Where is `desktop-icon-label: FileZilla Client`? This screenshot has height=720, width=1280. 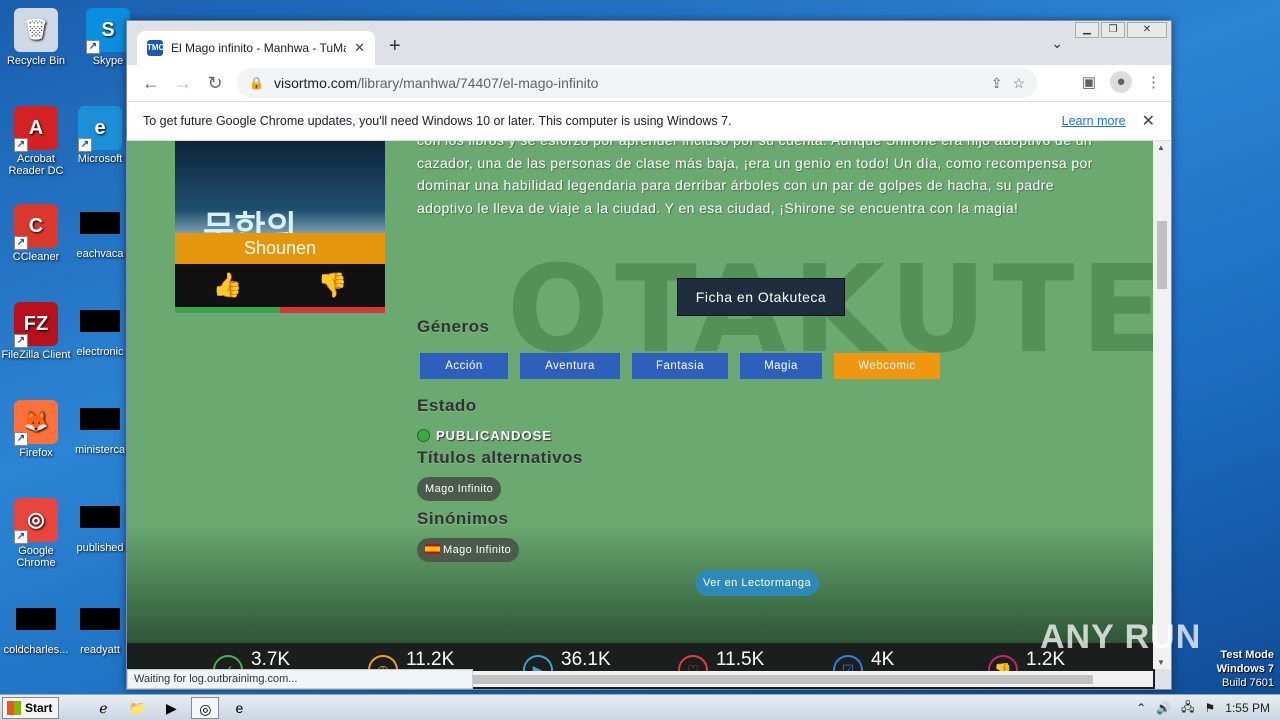 desktop-icon-label: FileZilla Client is located at coordinates (36, 355).